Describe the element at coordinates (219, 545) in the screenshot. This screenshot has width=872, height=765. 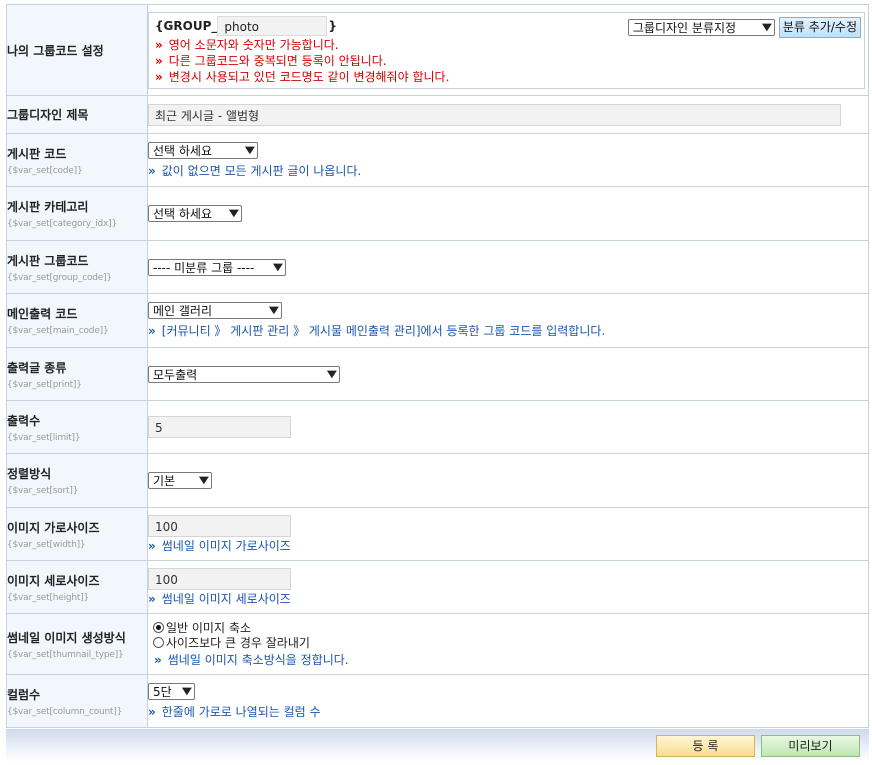
I see `width-hint: » 썸네일 이미지 가로사이즈` at that location.